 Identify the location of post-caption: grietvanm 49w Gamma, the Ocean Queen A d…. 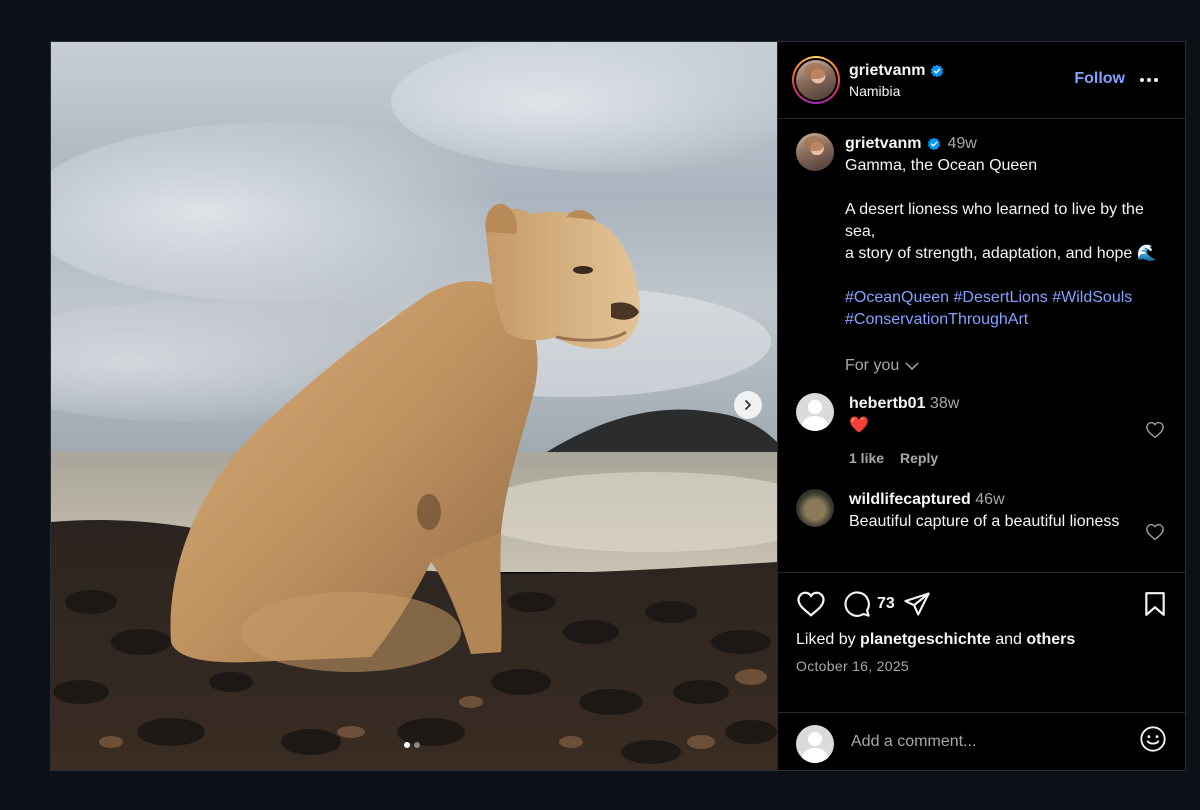
(981, 225).